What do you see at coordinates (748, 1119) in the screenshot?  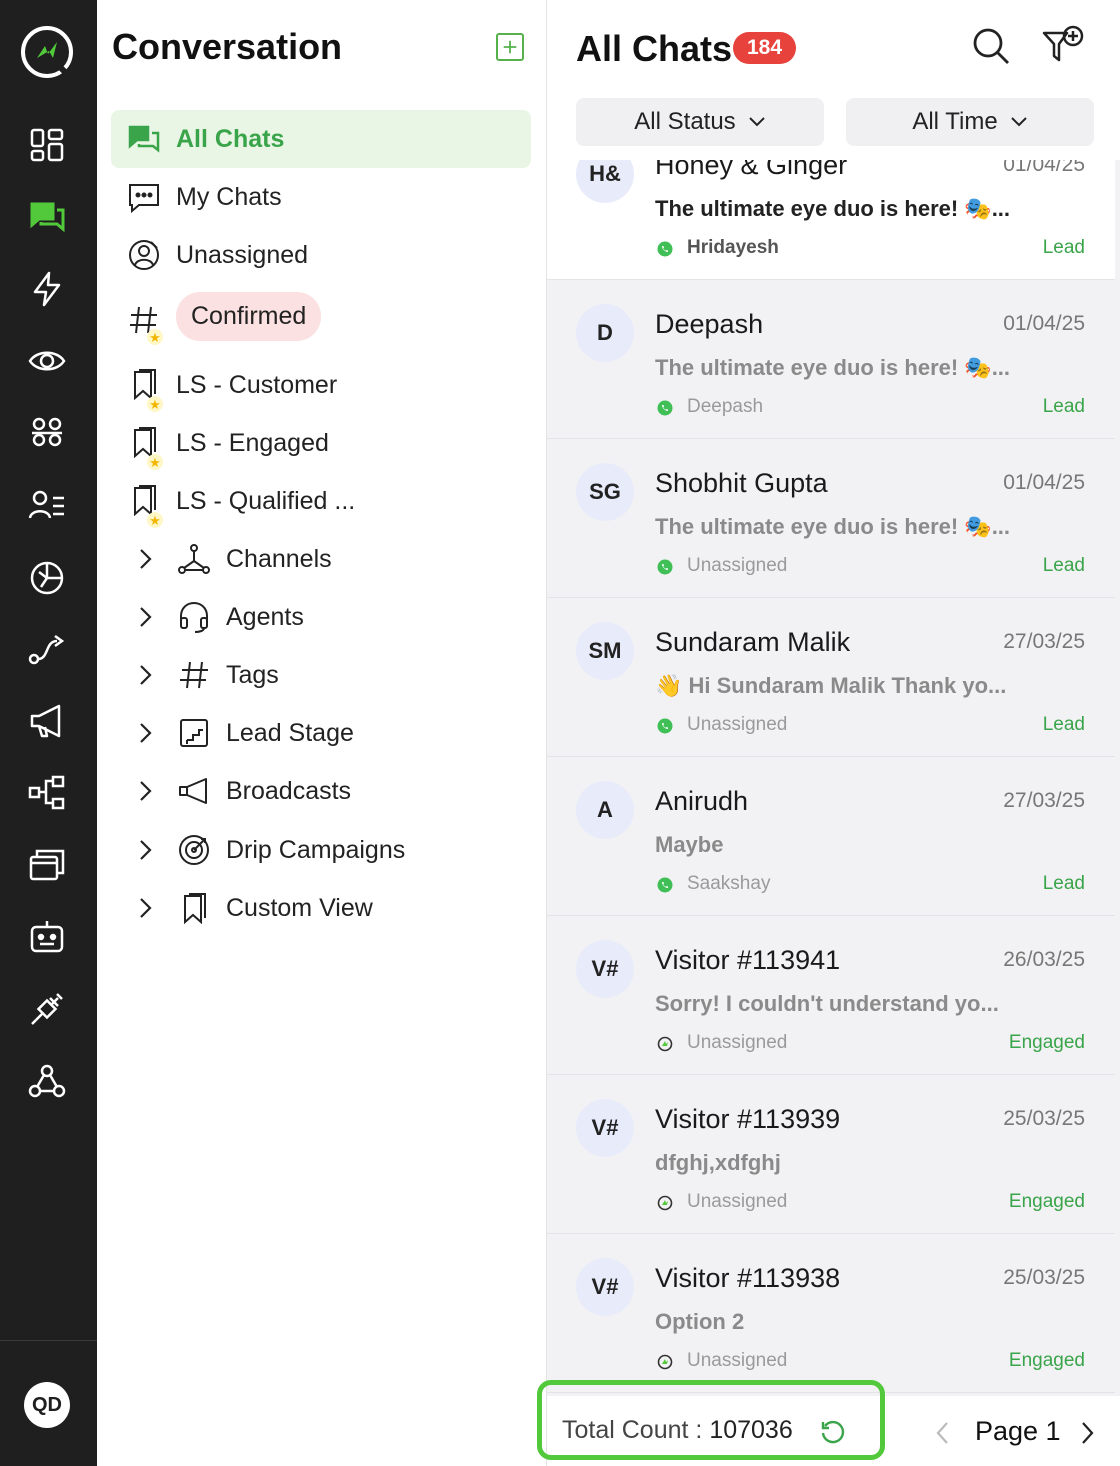 I see `contact-name: Visitor #113939` at bounding box center [748, 1119].